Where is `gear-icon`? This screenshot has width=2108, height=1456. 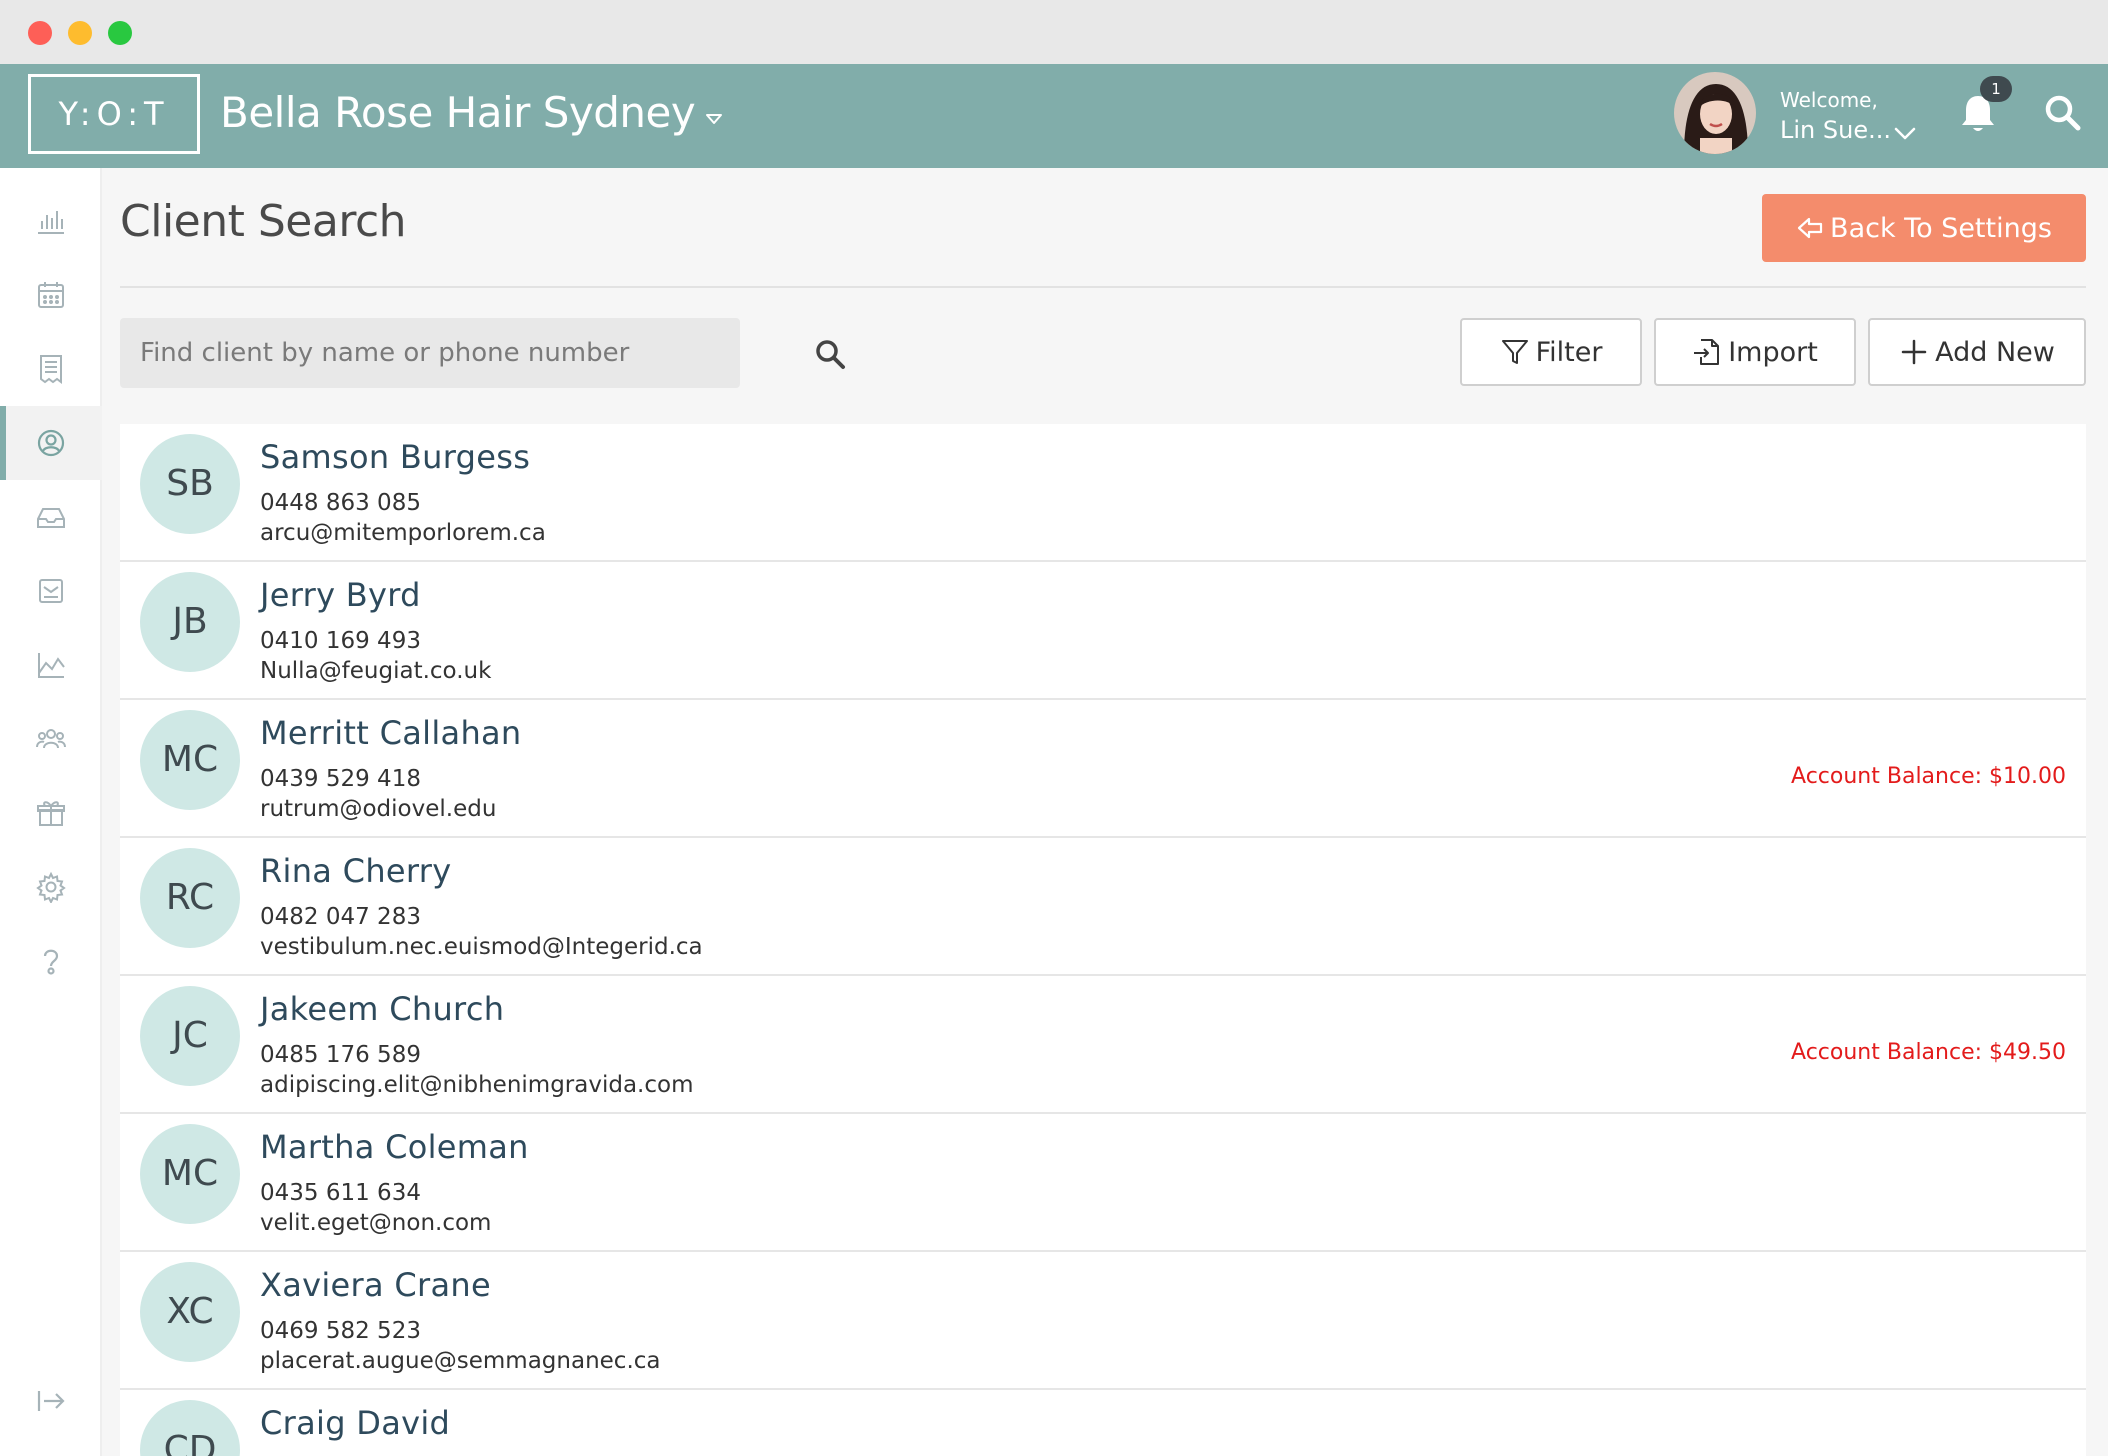
gear-icon is located at coordinates (51, 887).